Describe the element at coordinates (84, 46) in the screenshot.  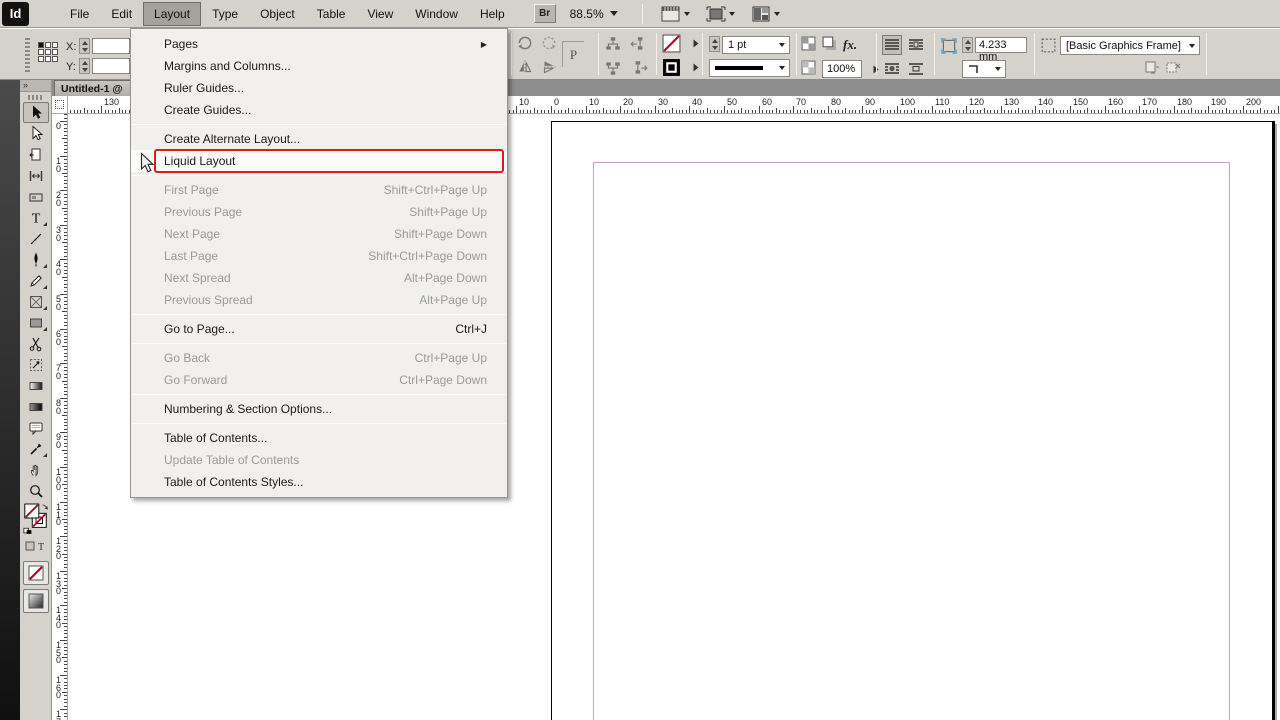
I see `x-stepper` at that location.